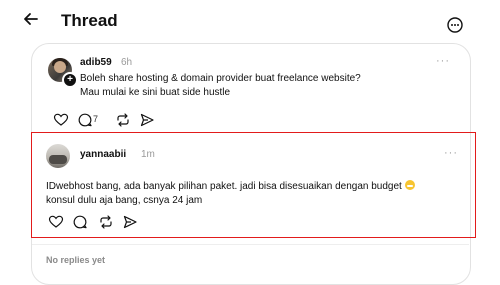  Describe the element at coordinates (60, 67) in the screenshot. I see `avatar-face` at that location.